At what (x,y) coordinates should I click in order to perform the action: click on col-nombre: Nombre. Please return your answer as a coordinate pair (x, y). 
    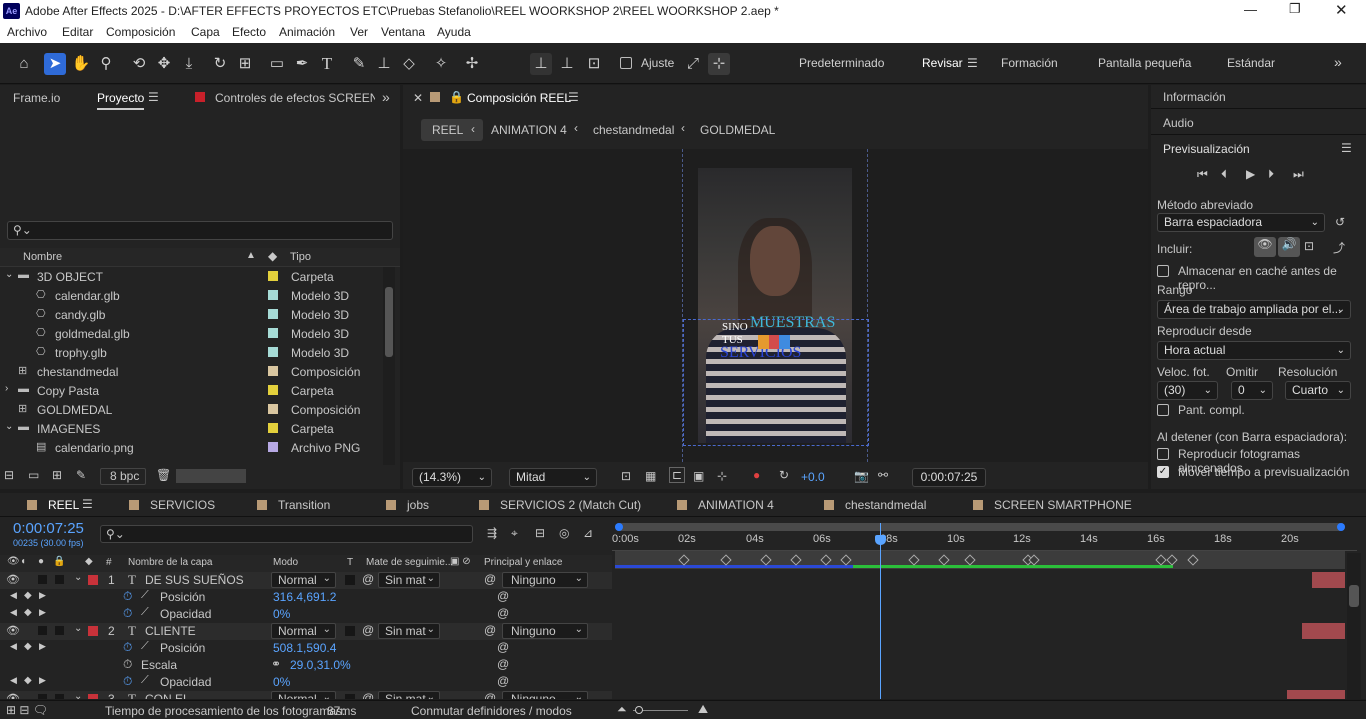
    Looking at the image, I should click on (42, 257).